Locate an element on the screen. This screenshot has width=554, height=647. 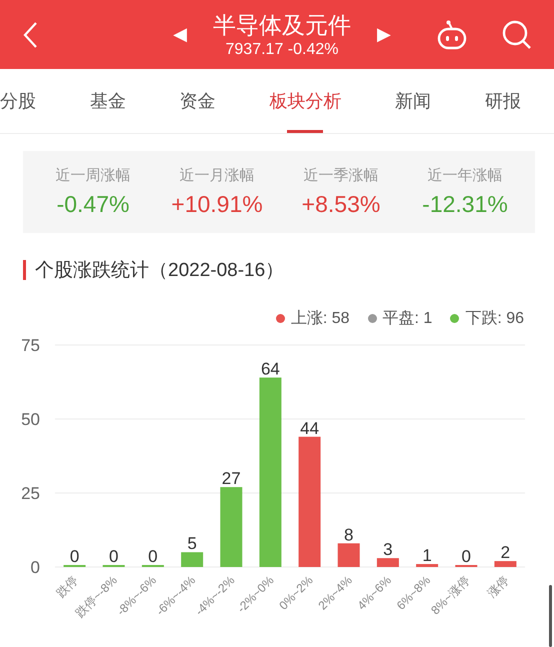
return-label: 近一季涨幅 is located at coordinates (341, 175).